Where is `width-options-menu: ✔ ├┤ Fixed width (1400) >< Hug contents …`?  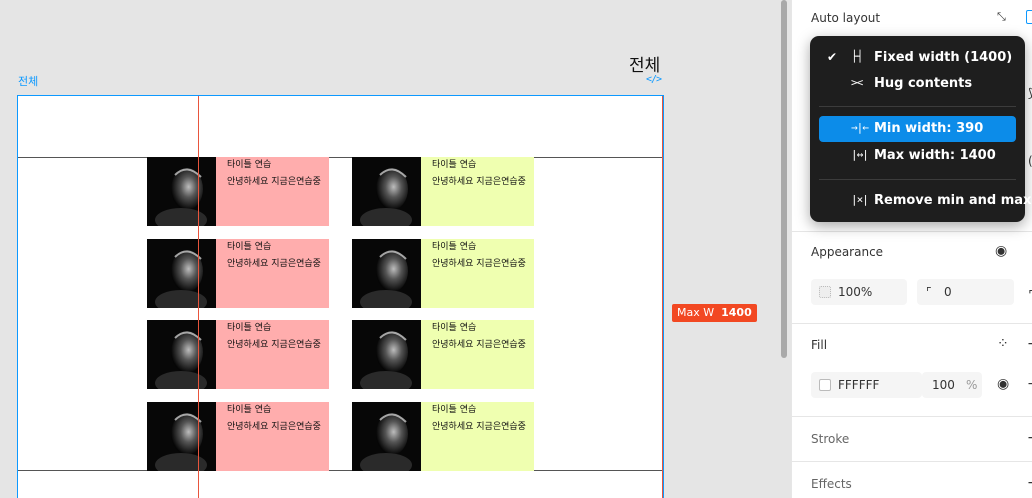 width-options-menu: ✔ ├┤ Fixed width (1400) >< Hug contents … is located at coordinates (920, 129).